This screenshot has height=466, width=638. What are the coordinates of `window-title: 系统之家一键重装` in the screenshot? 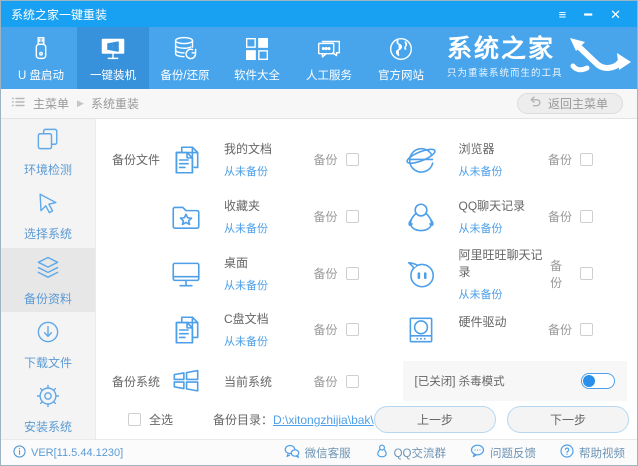 It's located at (59, 14).